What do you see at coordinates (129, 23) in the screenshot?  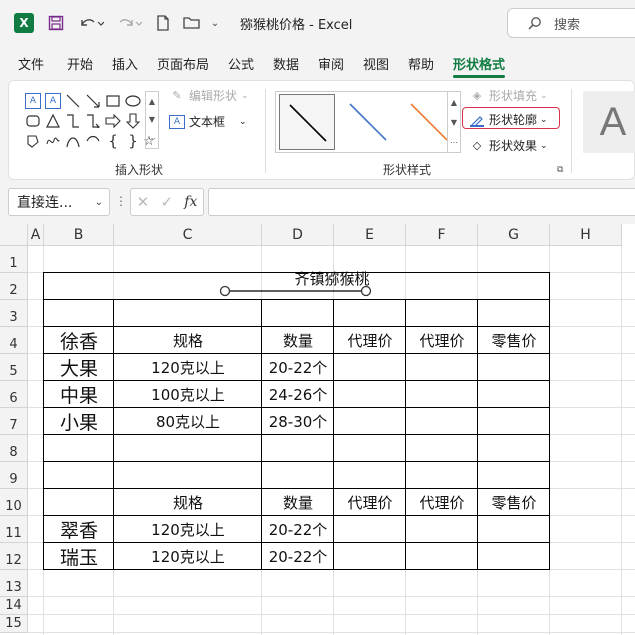 I see `redo-icon` at bounding box center [129, 23].